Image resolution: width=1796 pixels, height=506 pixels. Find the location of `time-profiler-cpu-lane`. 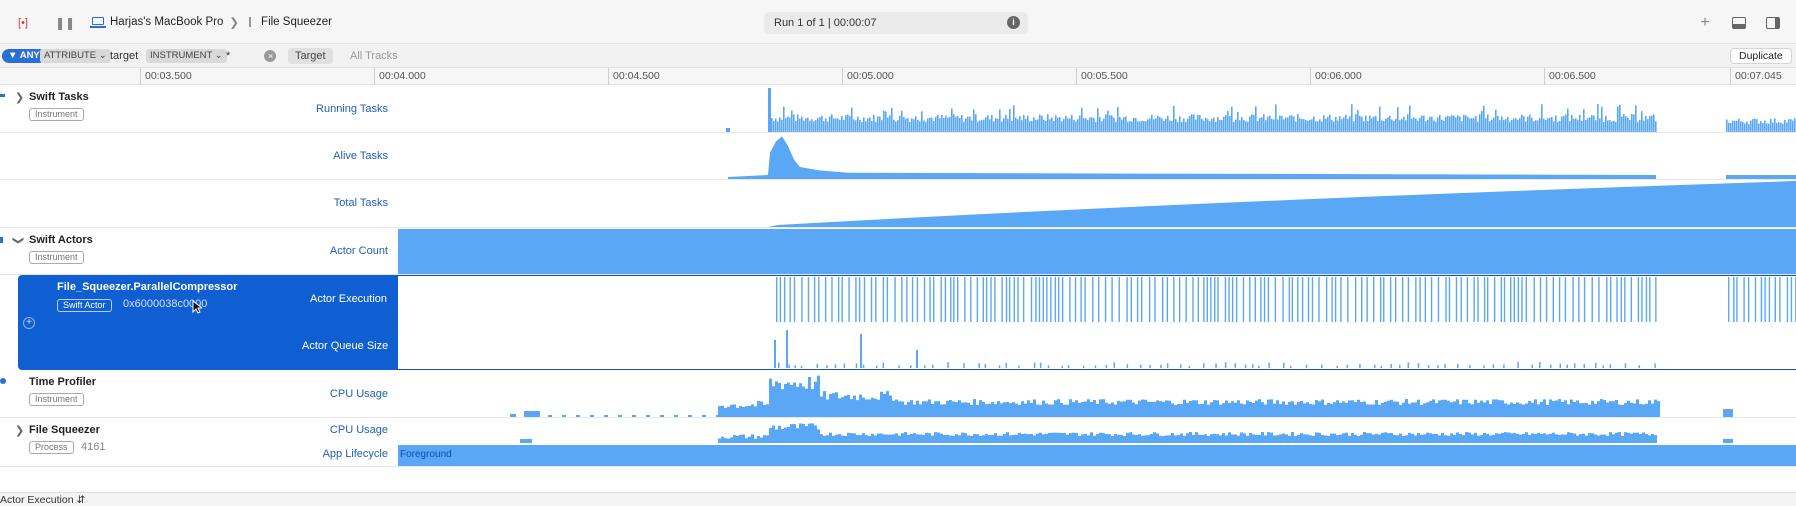

time-profiler-cpu-lane is located at coordinates (1097, 394).